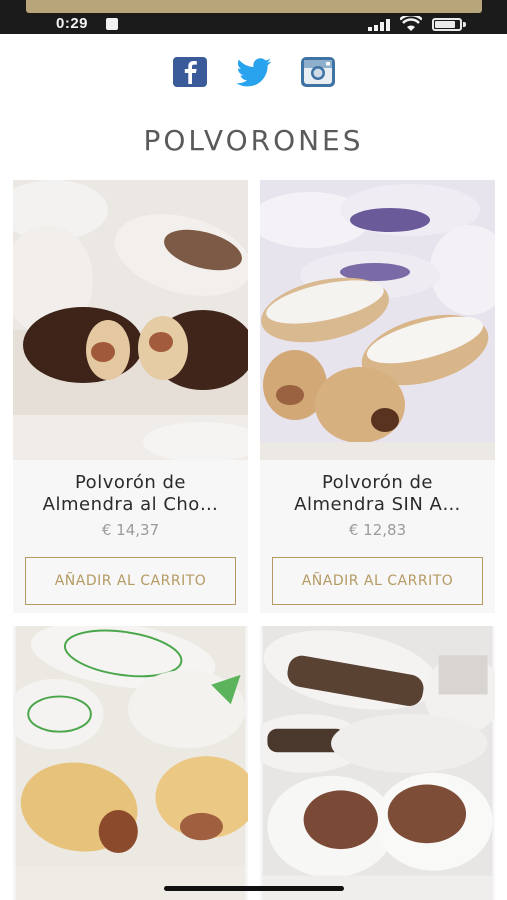 The height and width of the screenshot is (900, 507). I want to click on top-banner-strip, so click(254, 6).